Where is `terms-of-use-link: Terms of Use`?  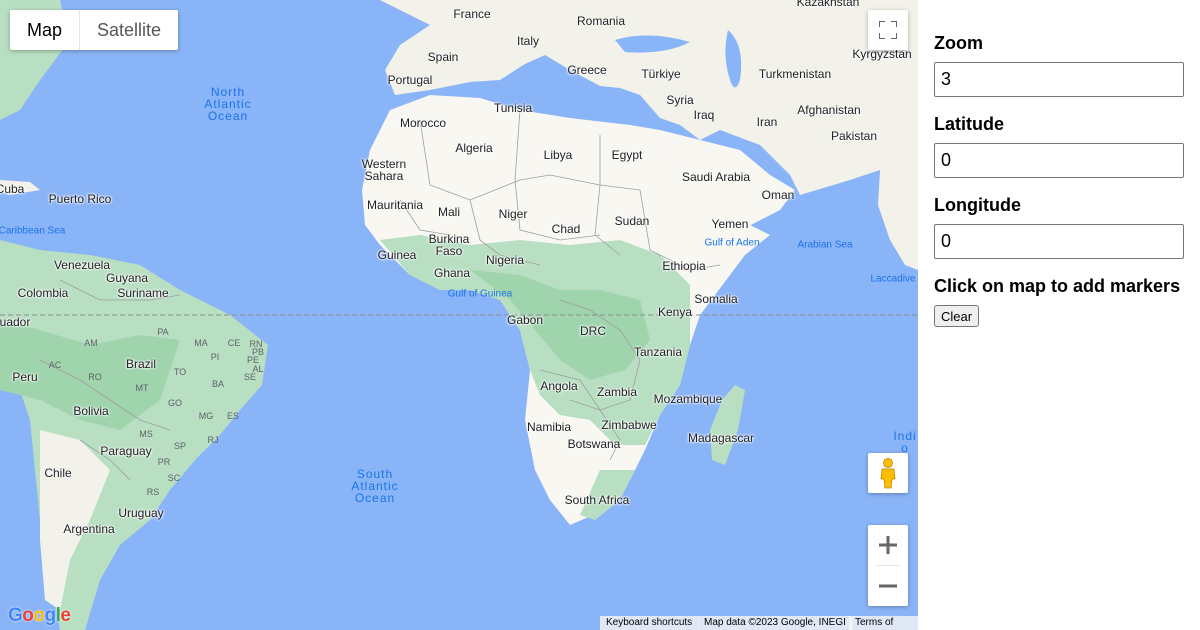
terms-of-use-link: Terms of Use is located at coordinates (883, 623).